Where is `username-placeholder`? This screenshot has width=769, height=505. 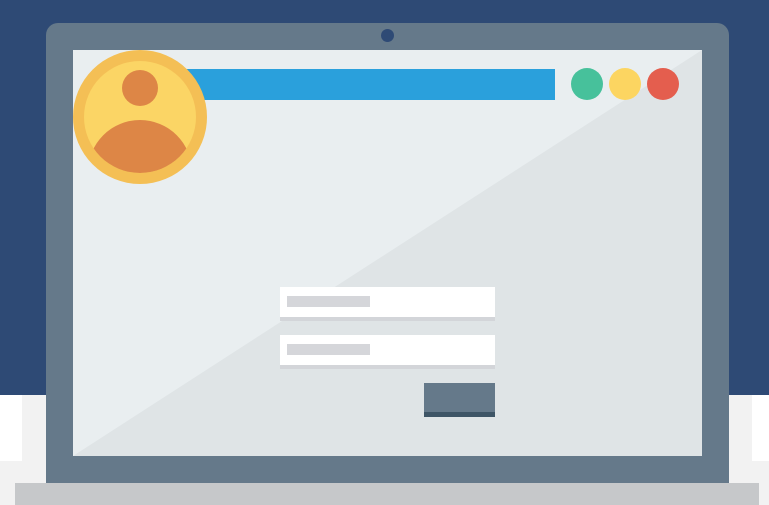 username-placeholder is located at coordinates (328, 301).